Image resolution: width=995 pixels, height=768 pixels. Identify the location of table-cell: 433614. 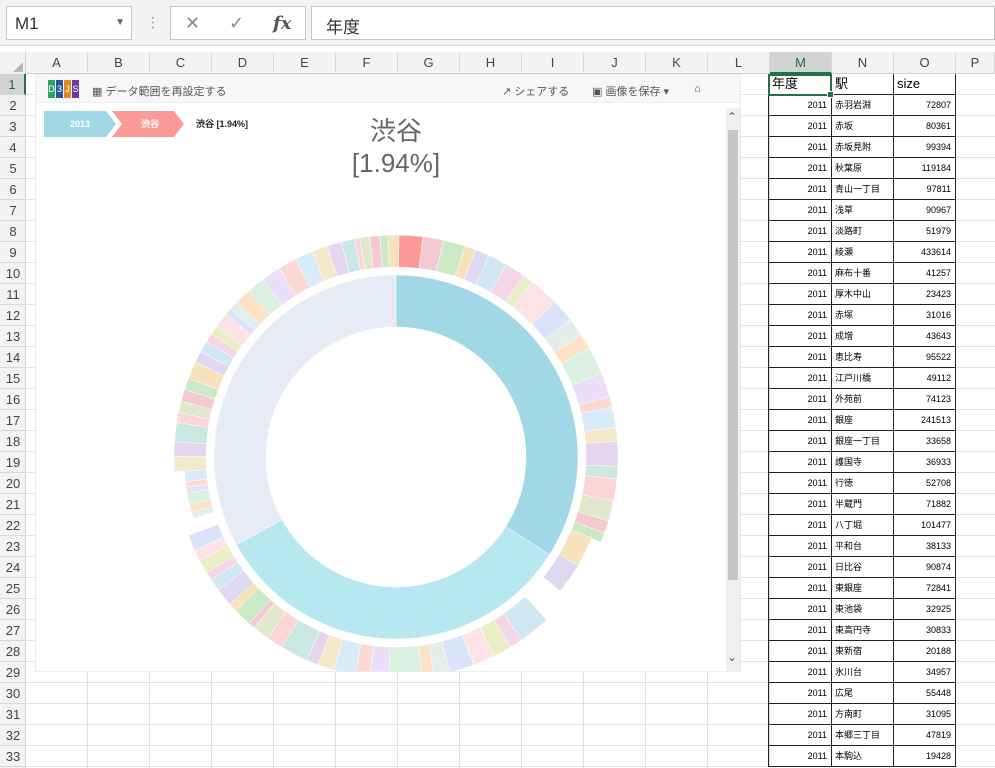
(924, 252).